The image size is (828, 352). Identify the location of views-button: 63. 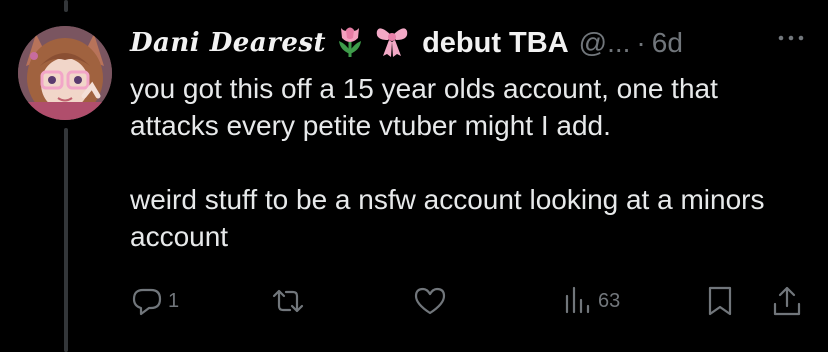
(591, 301).